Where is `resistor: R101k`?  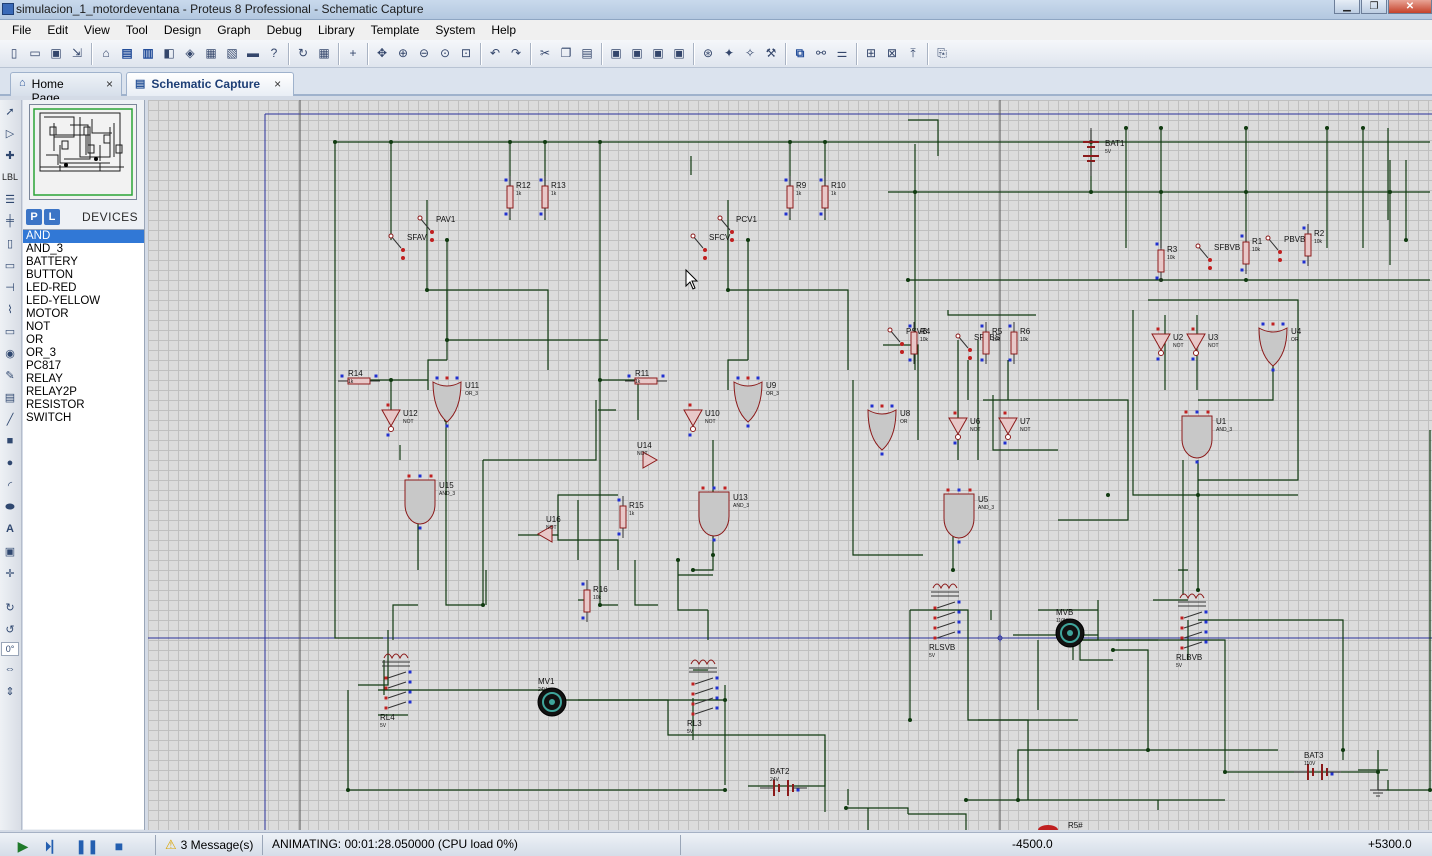 resistor: R101k is located at coordinates (833, 197).